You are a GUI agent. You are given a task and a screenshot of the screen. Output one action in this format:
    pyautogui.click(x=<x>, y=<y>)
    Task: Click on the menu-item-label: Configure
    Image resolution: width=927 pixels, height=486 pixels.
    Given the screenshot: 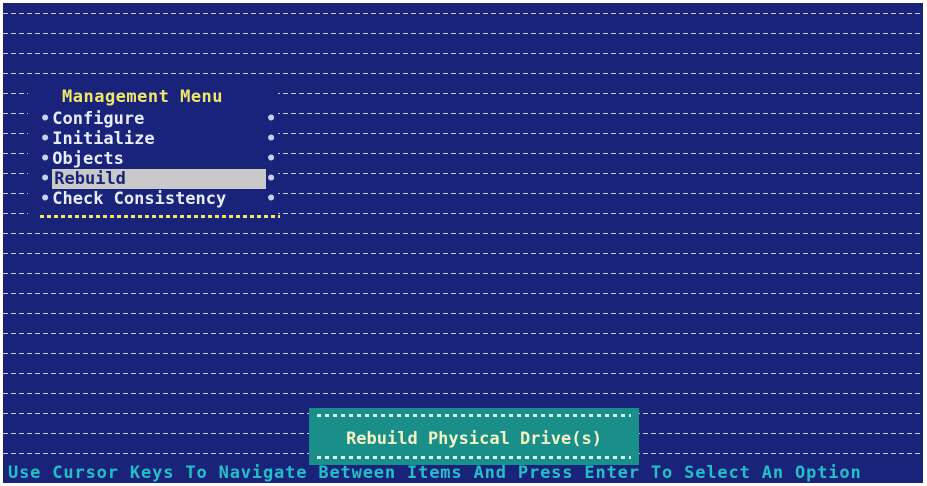 What is the action you would take?
    pyautogui.click(x=98, y=119)
    